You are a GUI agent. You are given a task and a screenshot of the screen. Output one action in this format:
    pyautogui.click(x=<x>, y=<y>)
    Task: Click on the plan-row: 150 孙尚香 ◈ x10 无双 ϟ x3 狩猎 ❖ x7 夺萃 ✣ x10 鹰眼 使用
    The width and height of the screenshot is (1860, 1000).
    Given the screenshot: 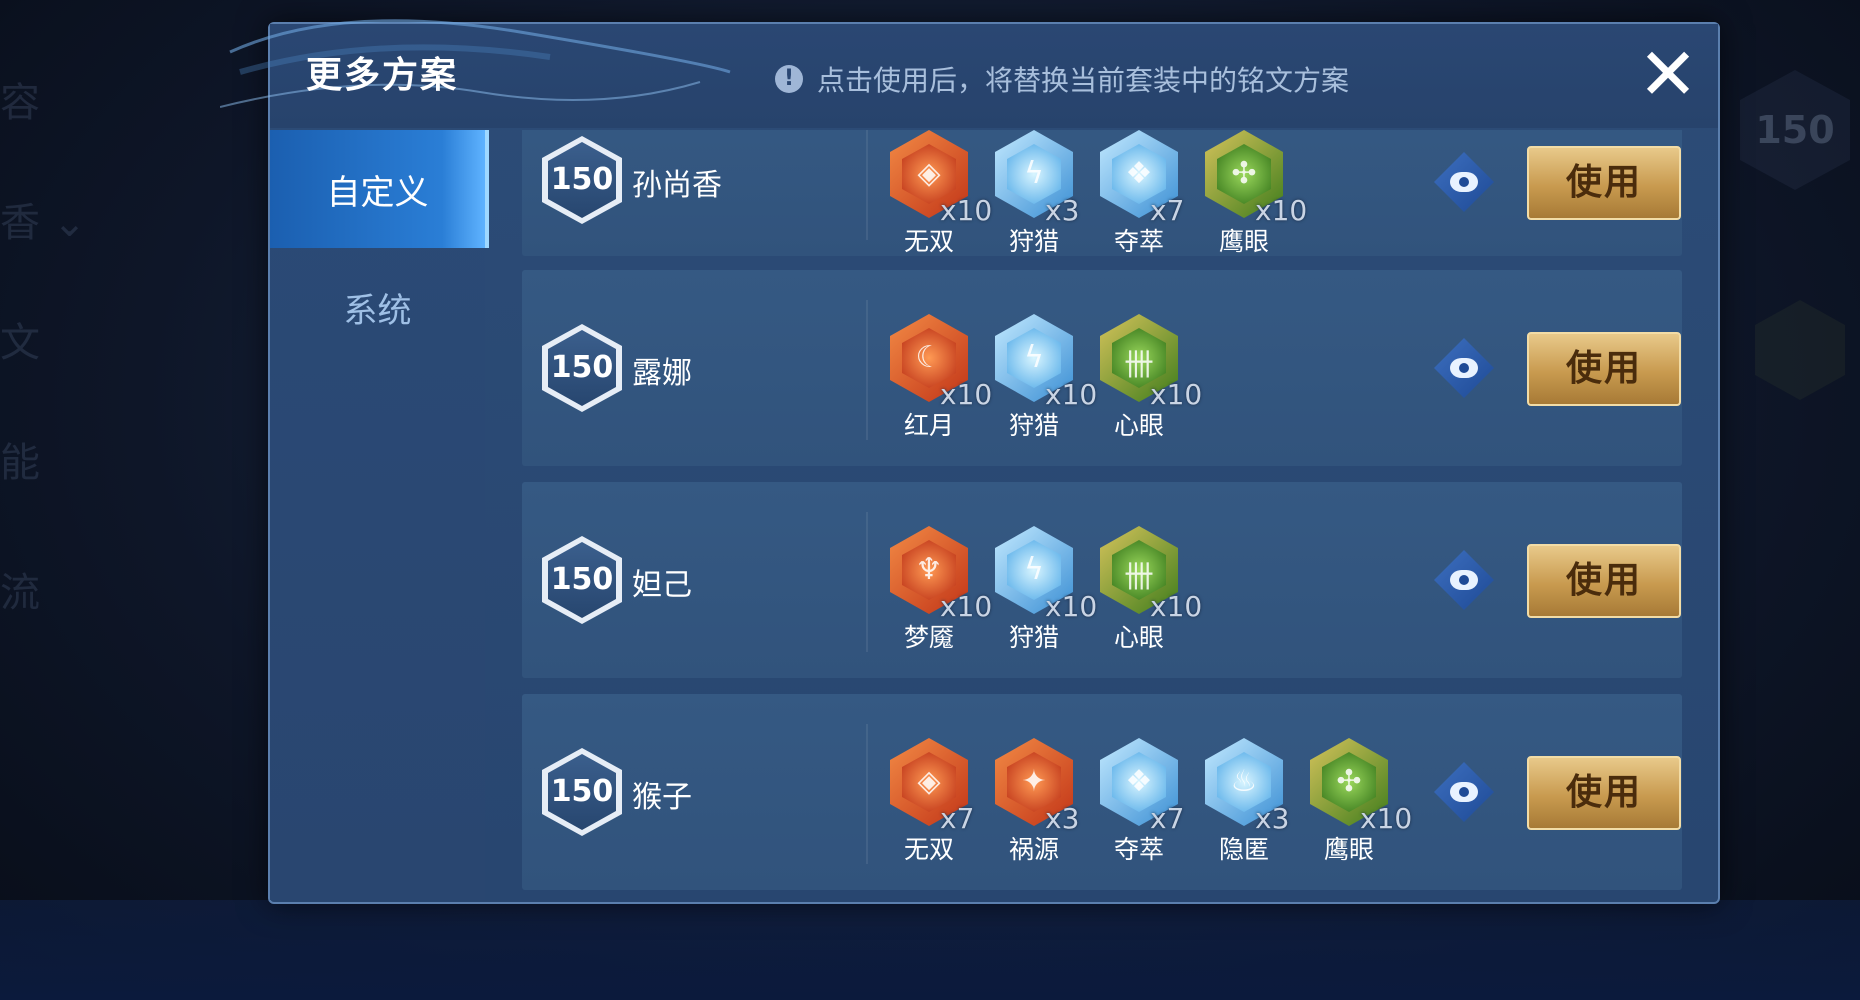 What is the action you would take?
    pyautogui.click(x=1102, y=193)
    